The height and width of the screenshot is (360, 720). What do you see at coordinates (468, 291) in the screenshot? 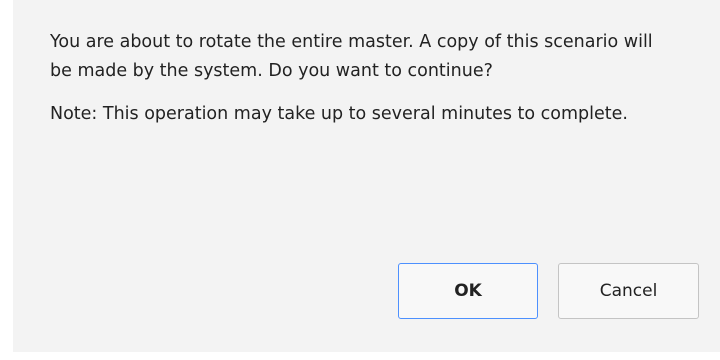
I see `ok-button: OK` at bounding box center [468, 291].